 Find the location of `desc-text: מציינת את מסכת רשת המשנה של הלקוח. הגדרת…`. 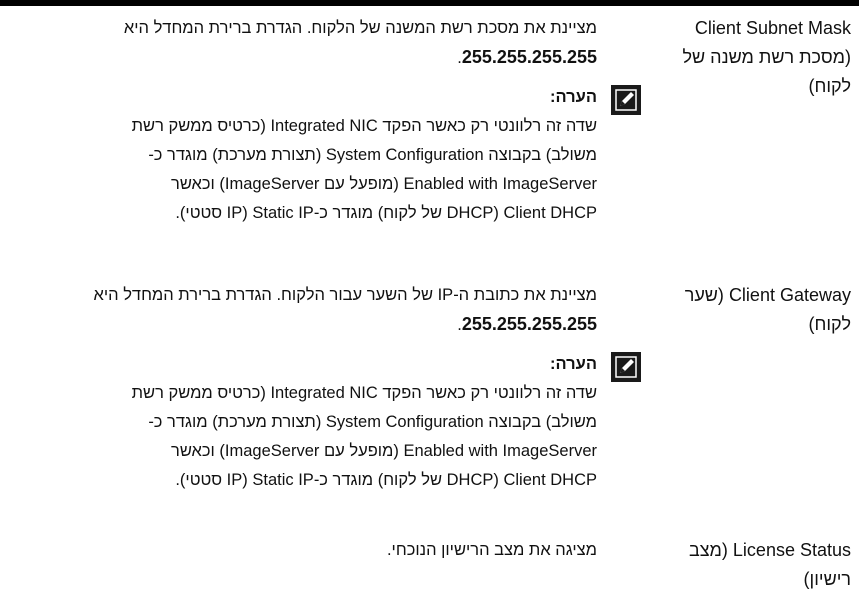

desc-text: מציינת את מסכת רשת המשנה של הלקוח. הגדרת… is located at coordinates (360, 28).